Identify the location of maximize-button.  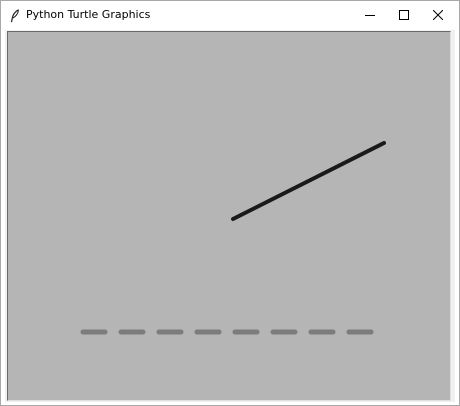
(404, 15).